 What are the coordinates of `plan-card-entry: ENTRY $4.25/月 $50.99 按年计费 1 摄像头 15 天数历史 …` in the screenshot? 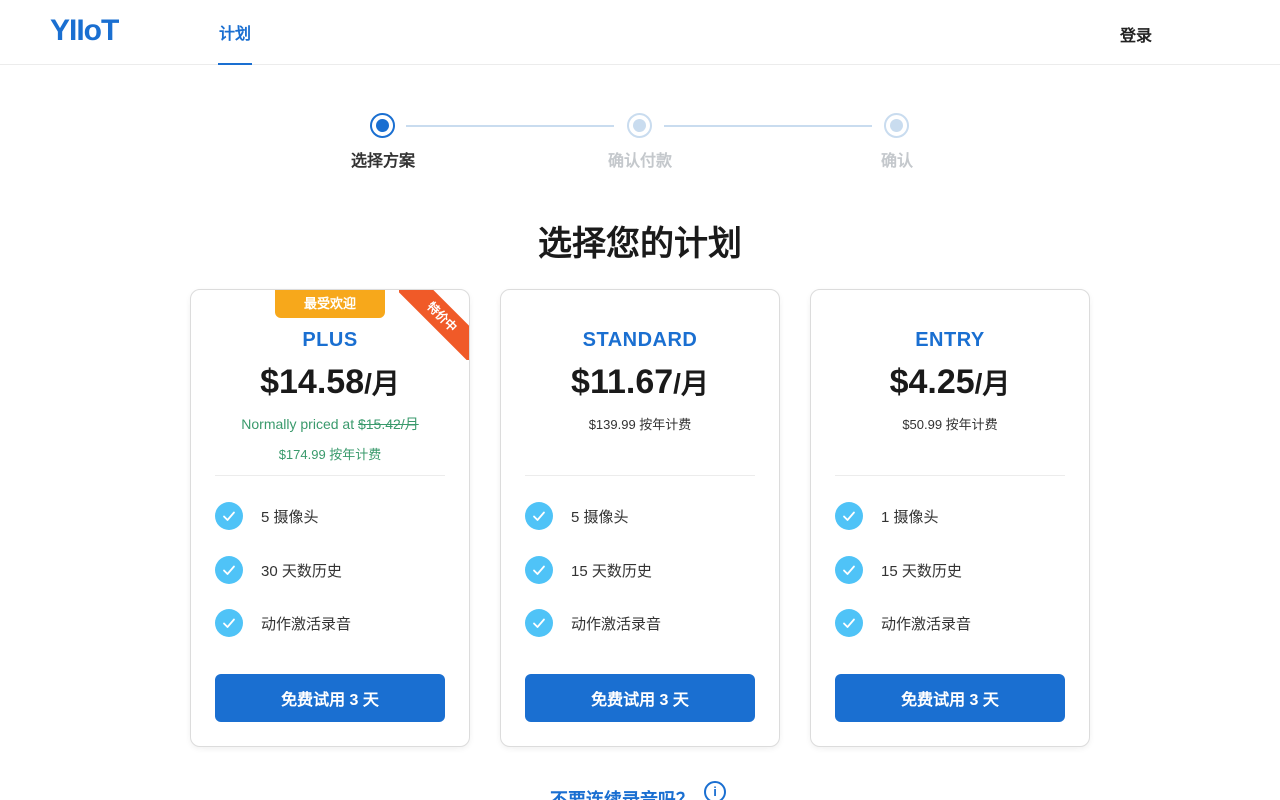 It's located at (950, 518).